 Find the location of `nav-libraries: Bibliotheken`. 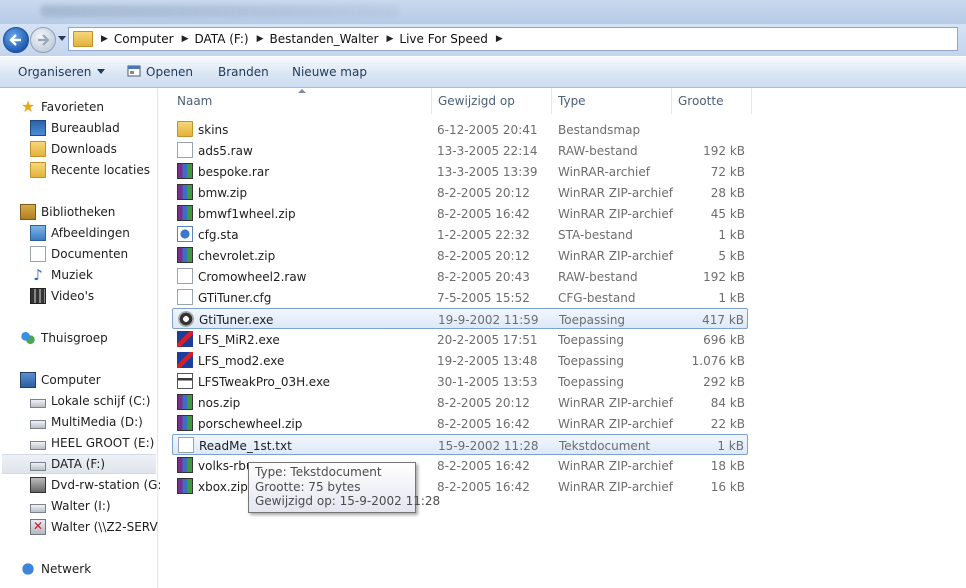

nav-libraries: Bibliotheken is located at coordinates (67, 212).